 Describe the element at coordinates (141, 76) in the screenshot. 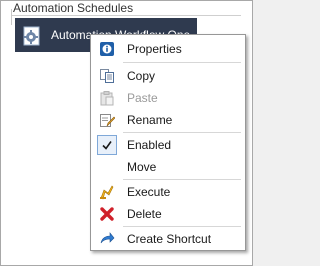

I see `menu-item-label: Copy` at that location.